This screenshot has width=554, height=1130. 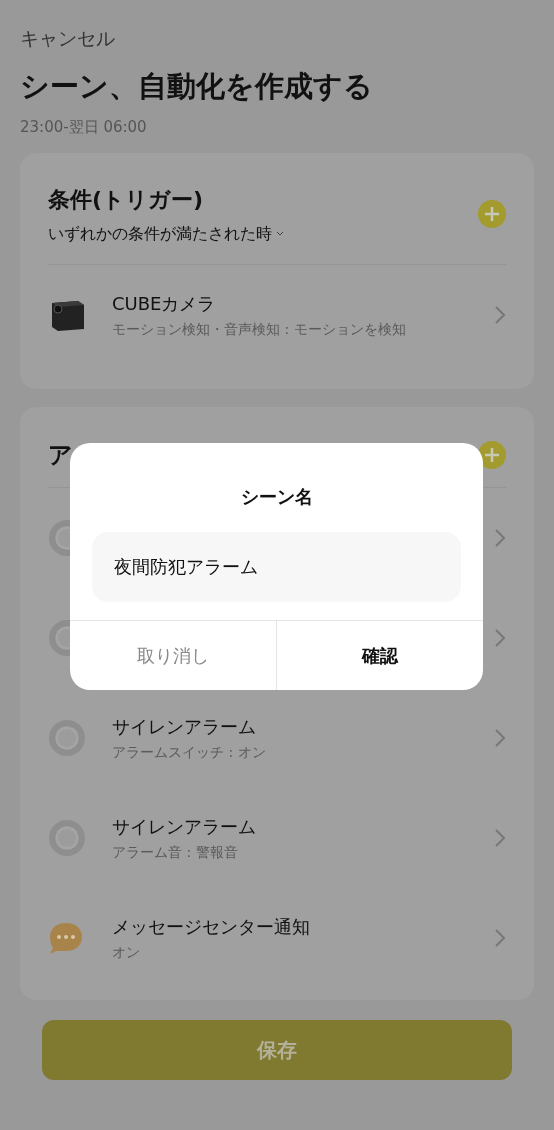 I want to click on caret-icon, so click(x=280, y=233).